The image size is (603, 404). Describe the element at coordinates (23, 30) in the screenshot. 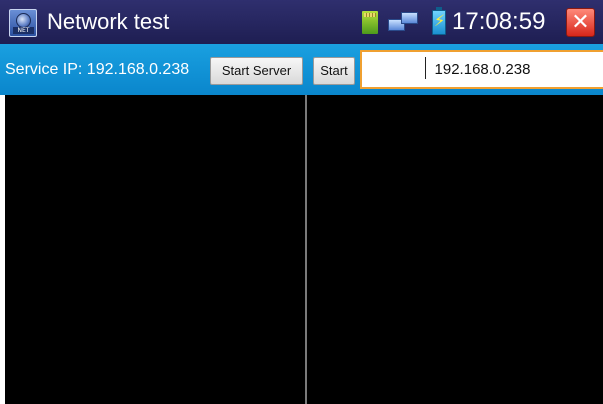

I see `app-icon-tag: NET` at that location.